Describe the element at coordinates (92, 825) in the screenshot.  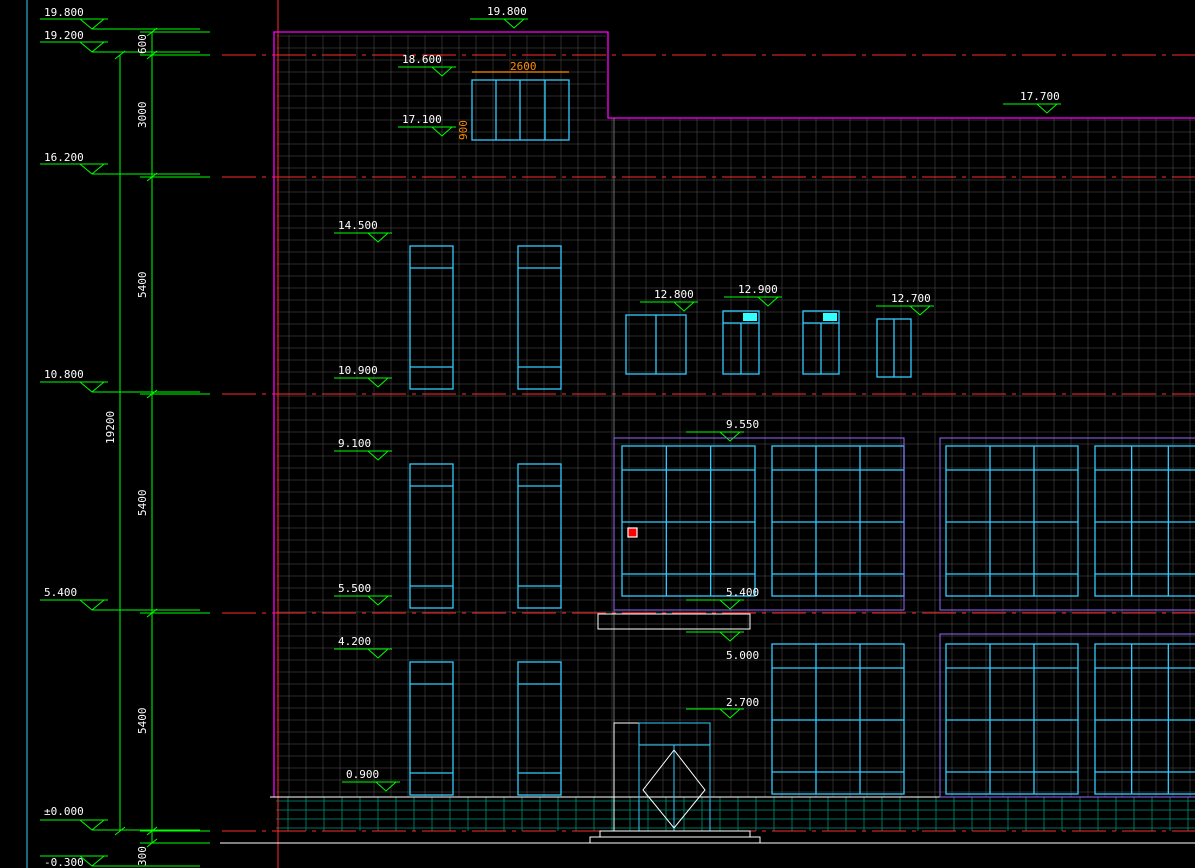
I see `left-level-mark-5-triangle` at that location.